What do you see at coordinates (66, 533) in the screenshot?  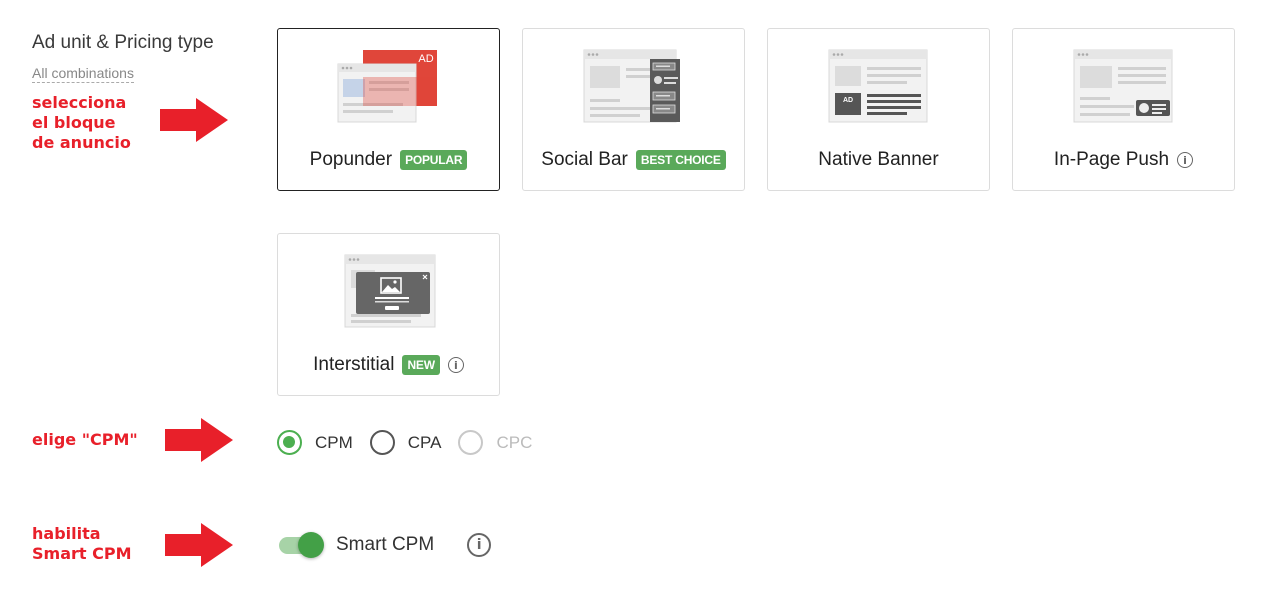 I see `annotation-line: habilita` at bounding box center [66, 533].